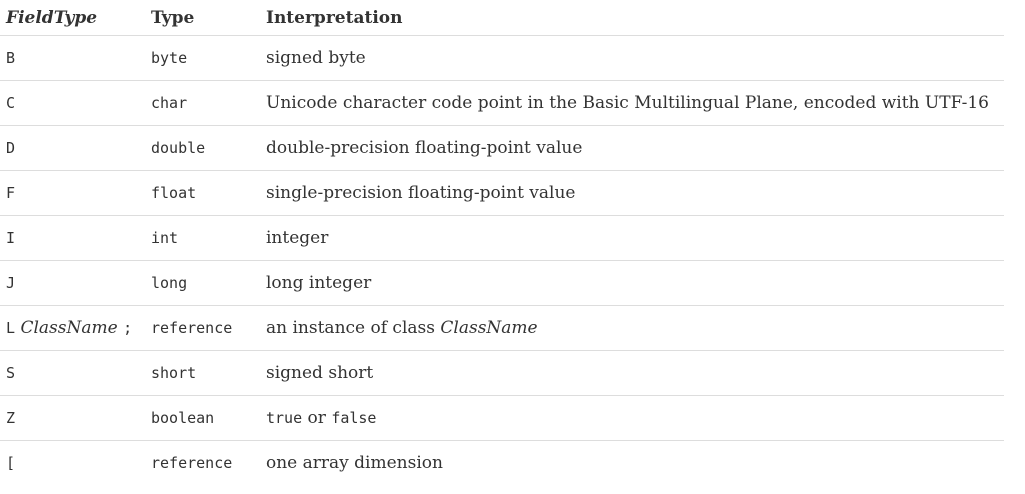  What do you see at coordinates (208, 58) in the screenshot?
I see `type-cell: byte` at bounding box center [208, 58].